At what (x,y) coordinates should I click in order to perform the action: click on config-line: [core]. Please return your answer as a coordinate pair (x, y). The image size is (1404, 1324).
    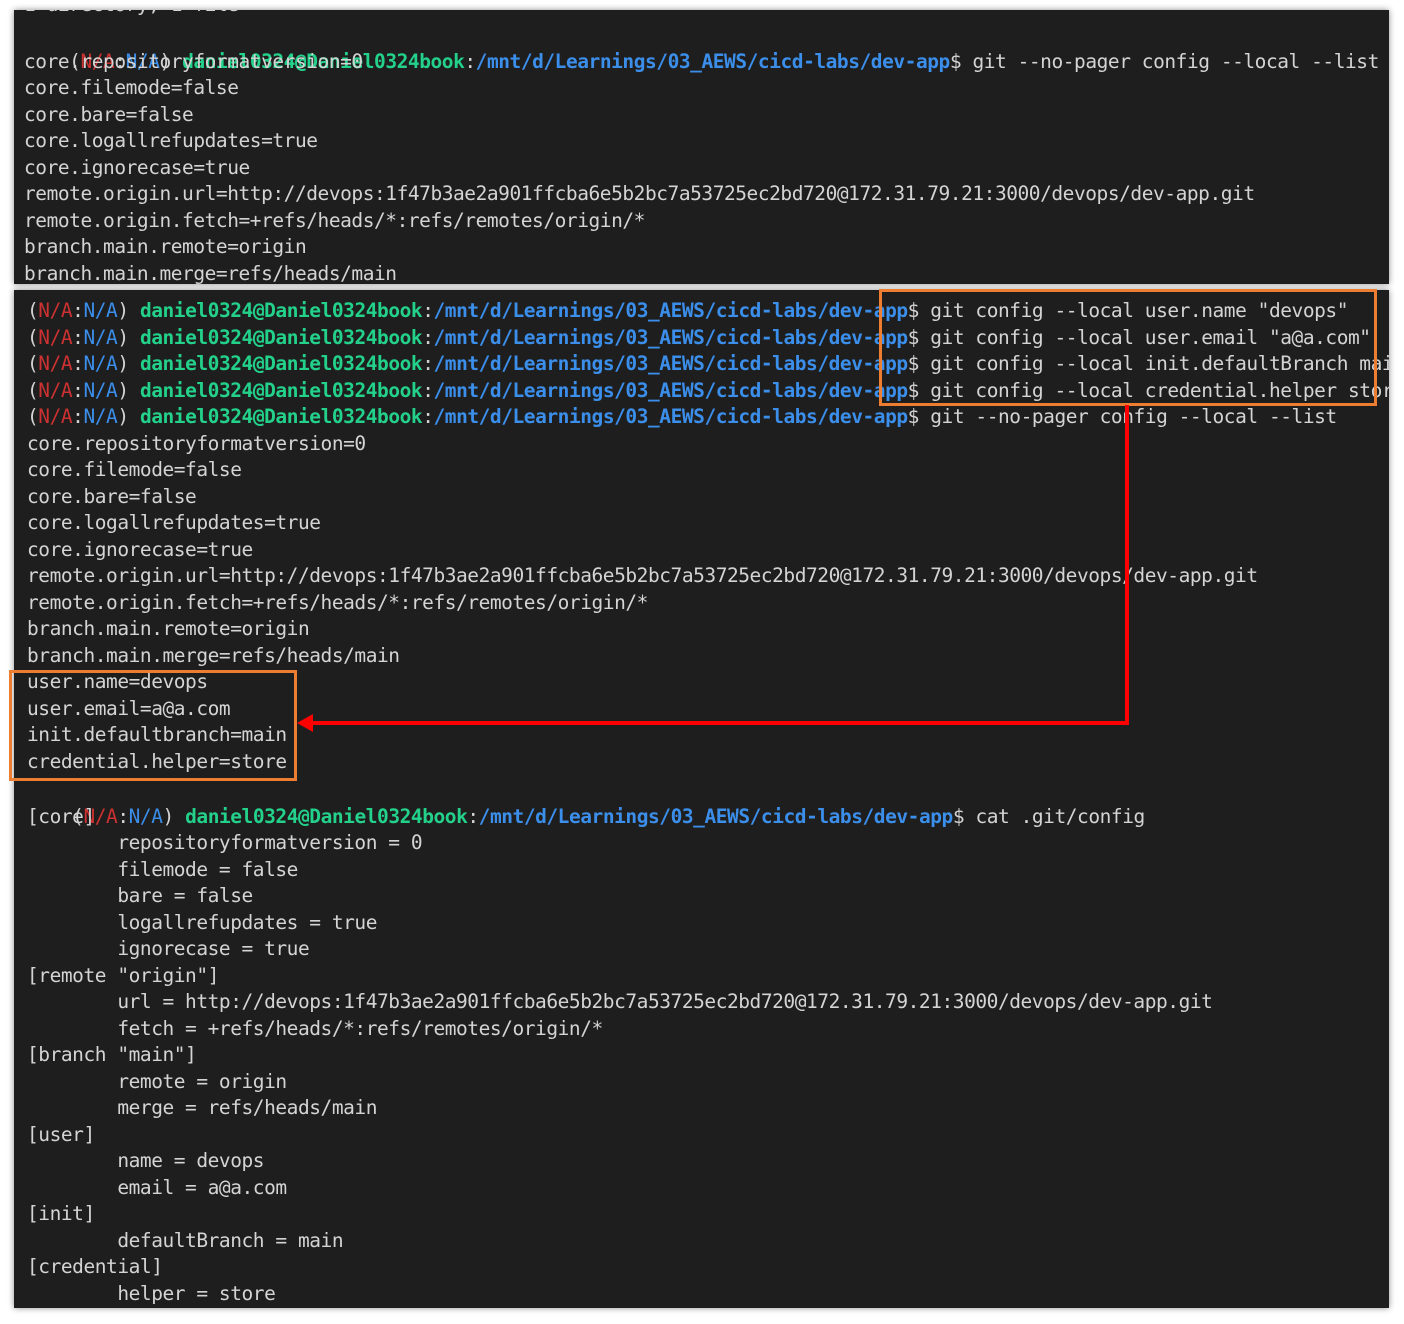
    Looking at the image, I should click on (61, 816).